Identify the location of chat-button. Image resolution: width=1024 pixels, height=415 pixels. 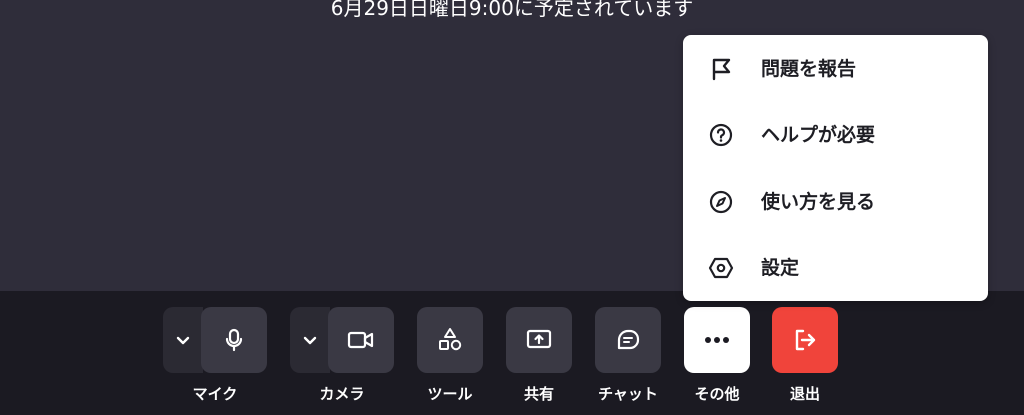
(628, 340).